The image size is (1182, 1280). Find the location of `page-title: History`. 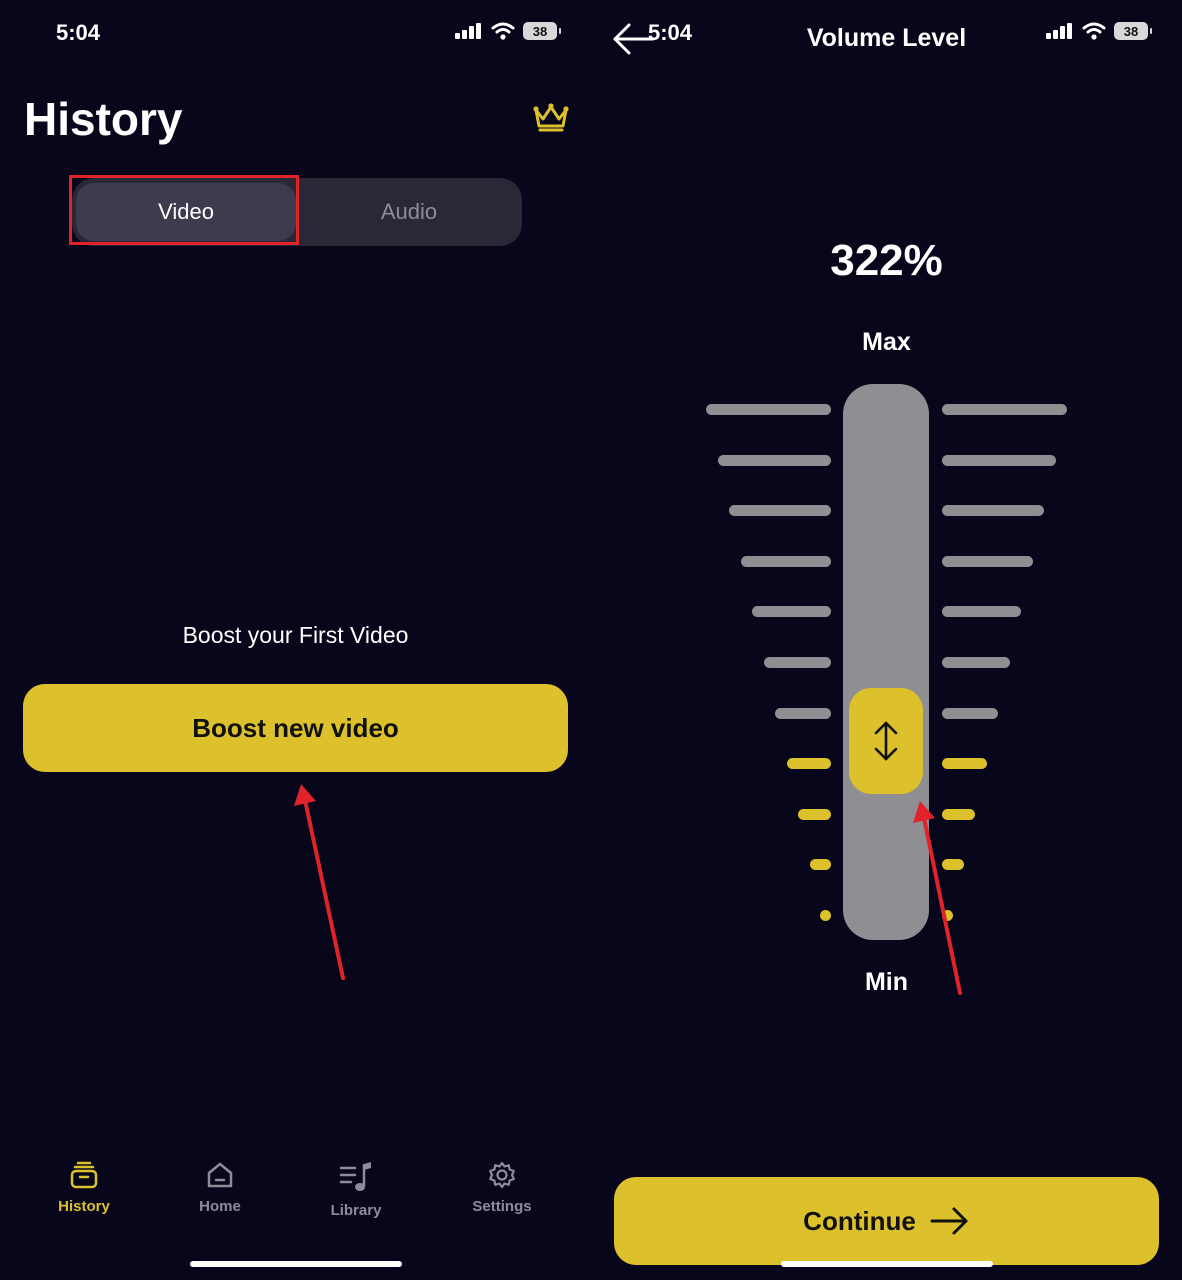

page-title: History is located at coordinates (103, 119).